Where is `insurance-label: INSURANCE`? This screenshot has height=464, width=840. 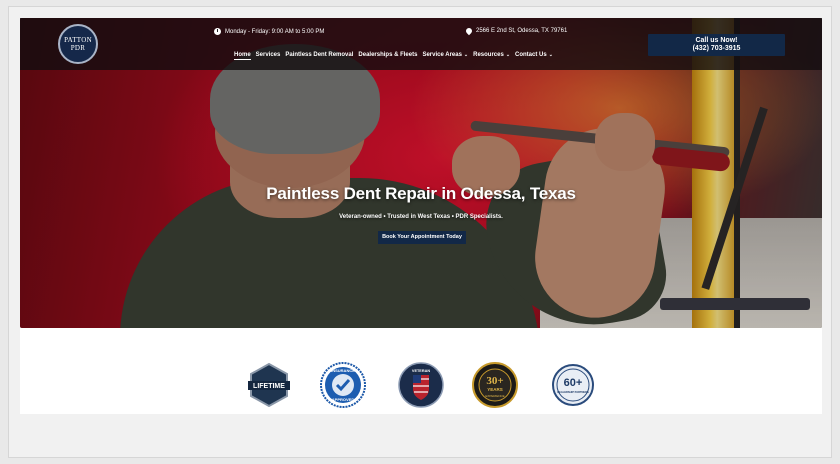 insurance-label: INSURANCE is located at coordinates (343, 370).